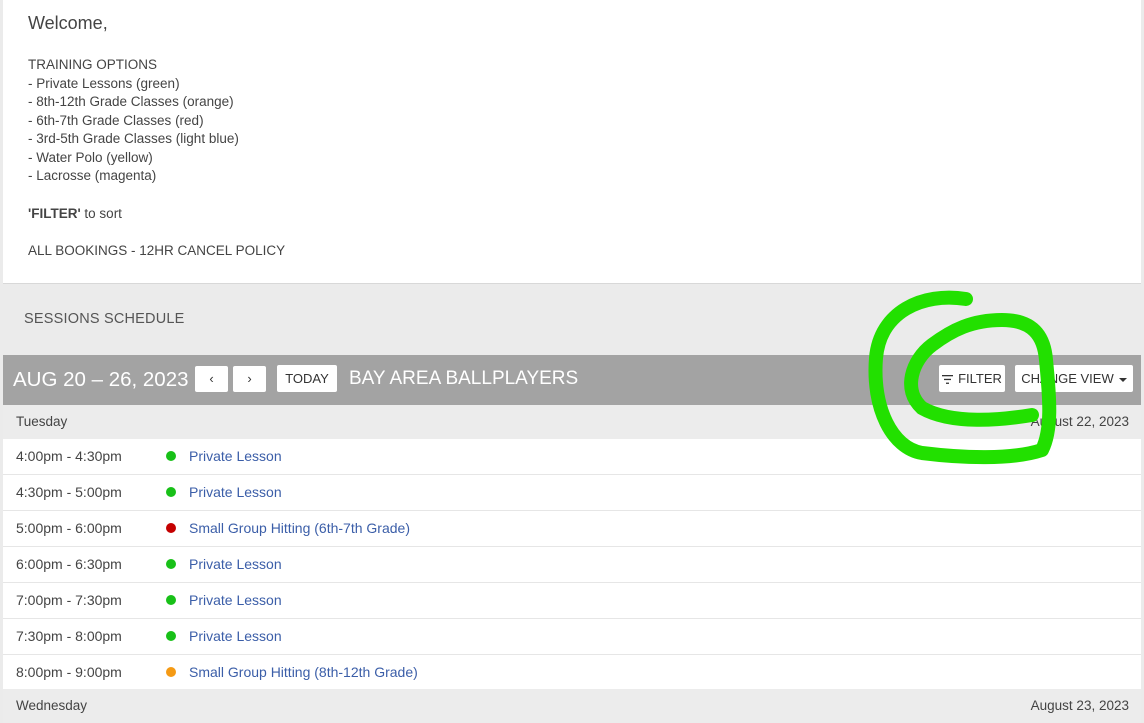  Describe the element at coordinates (133, 138) in the screenshot. I see `option-3rd-5th-grade: - 3rd-5th Grade Classes (light blue)` at that location.